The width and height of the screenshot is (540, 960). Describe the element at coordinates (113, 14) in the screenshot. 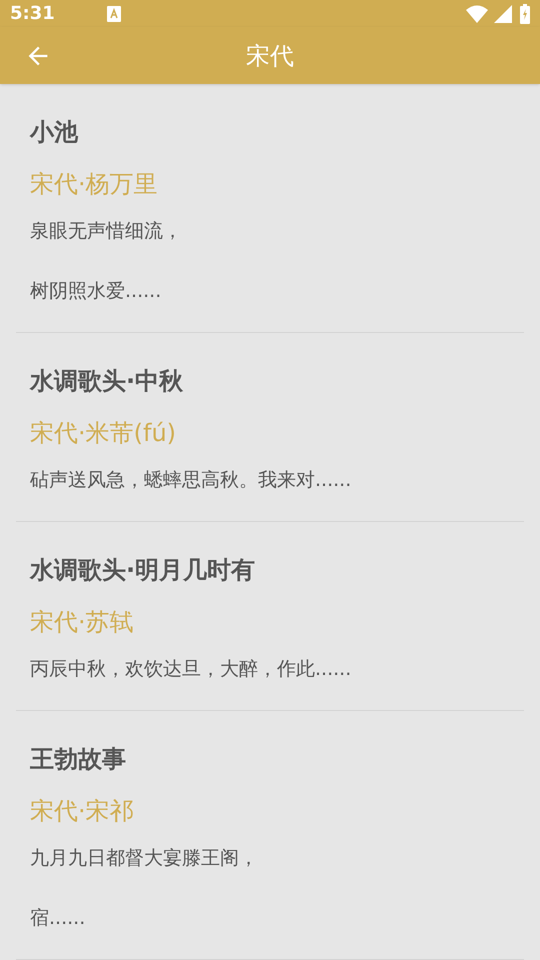

I see `notification-icon` at that location.